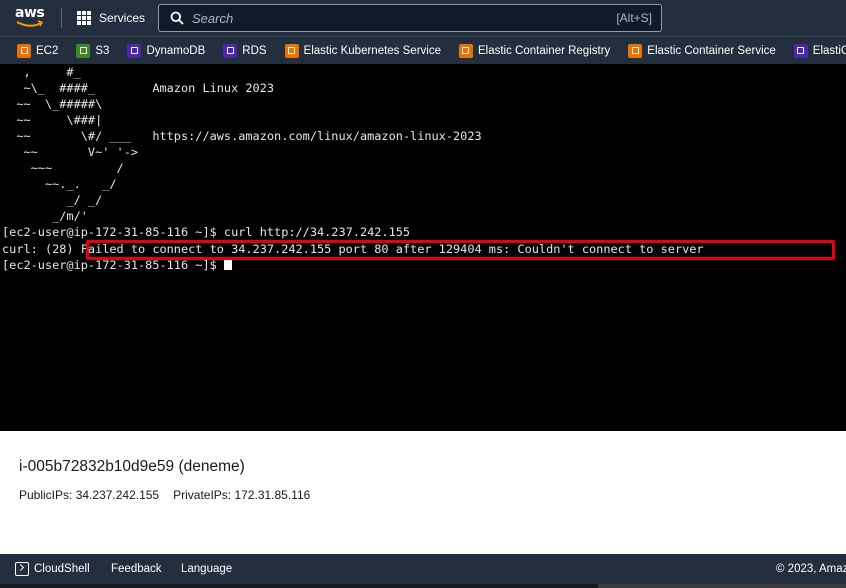  I want to click on terminal-line: ~~~ /, so click(63, 168).